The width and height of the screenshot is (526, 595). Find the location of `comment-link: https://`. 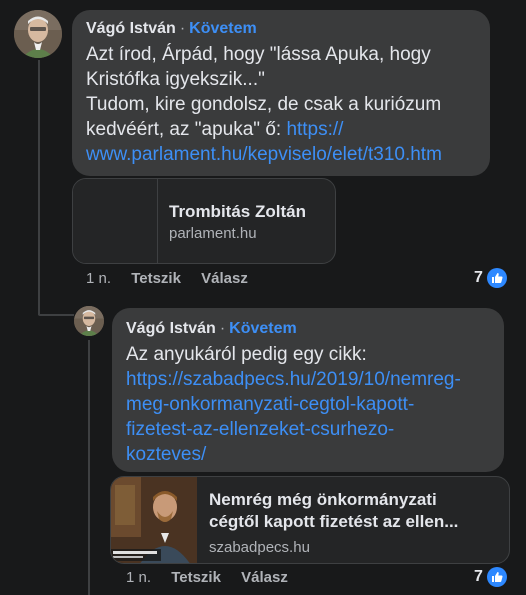

comment-link: https:// is located at coordinates (314, 129).